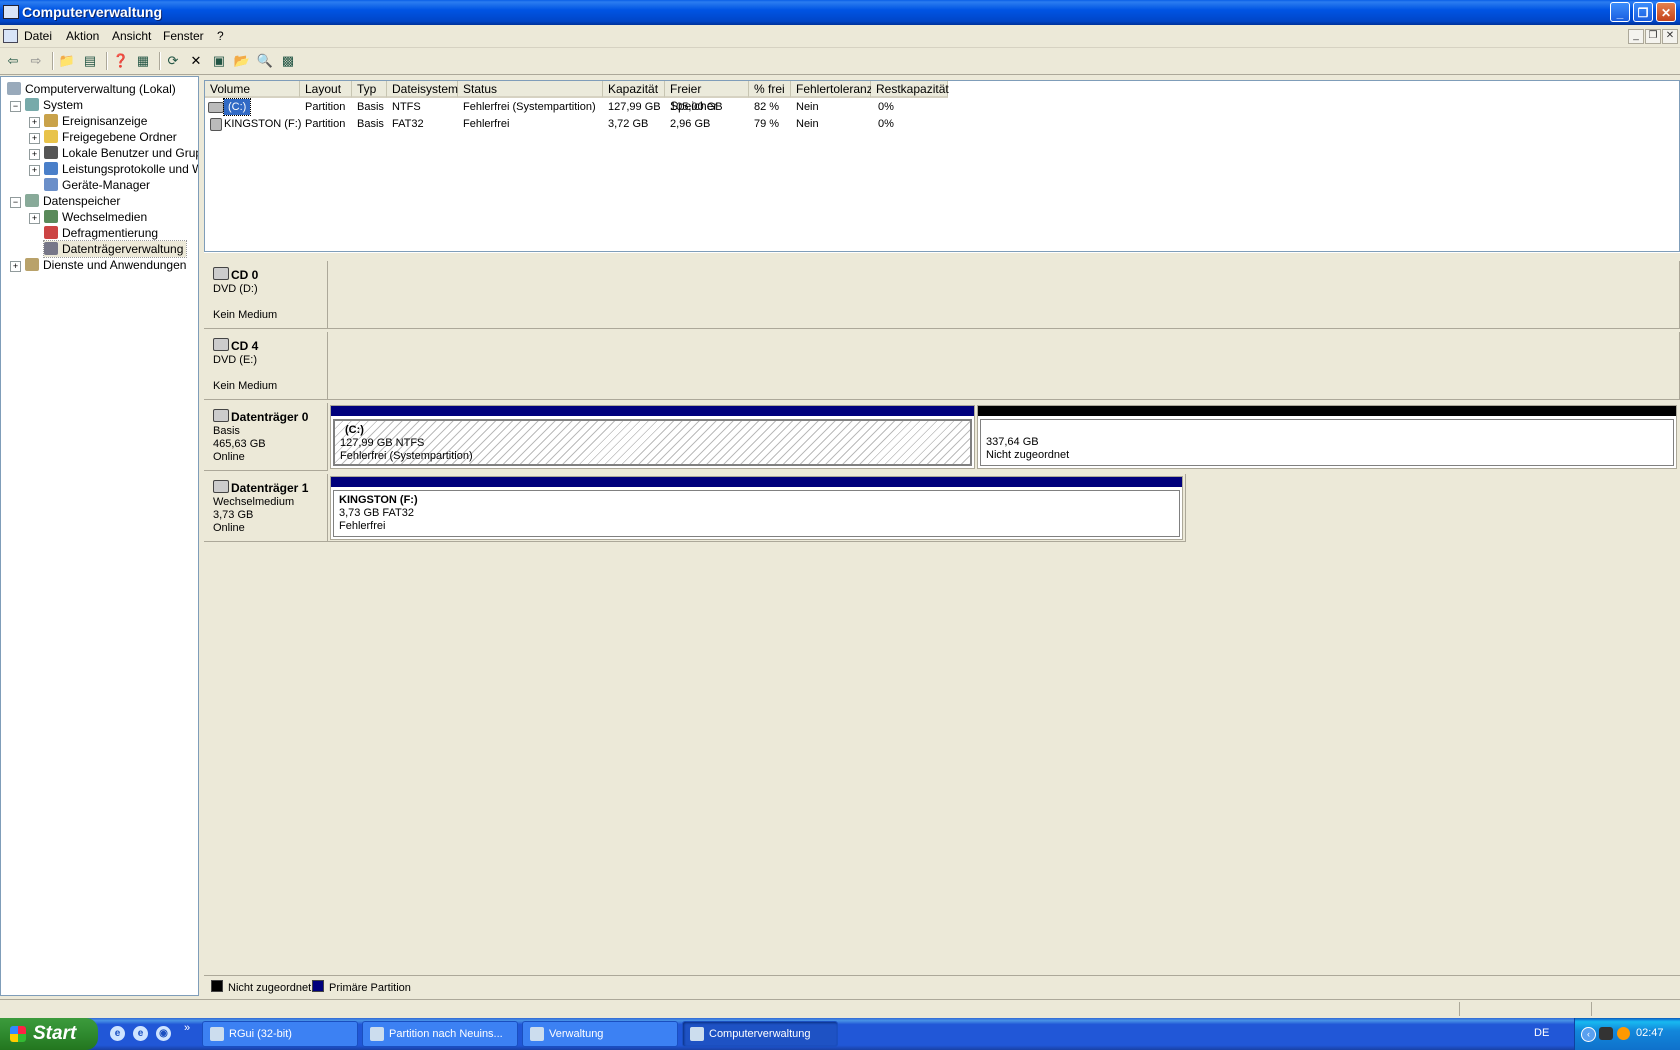 This screenshot has height=1050, width=1680. What do you see at coordinates (15, 106) in the screenshot?
I see `collapse-system: −` at bounding box center [15, 106].